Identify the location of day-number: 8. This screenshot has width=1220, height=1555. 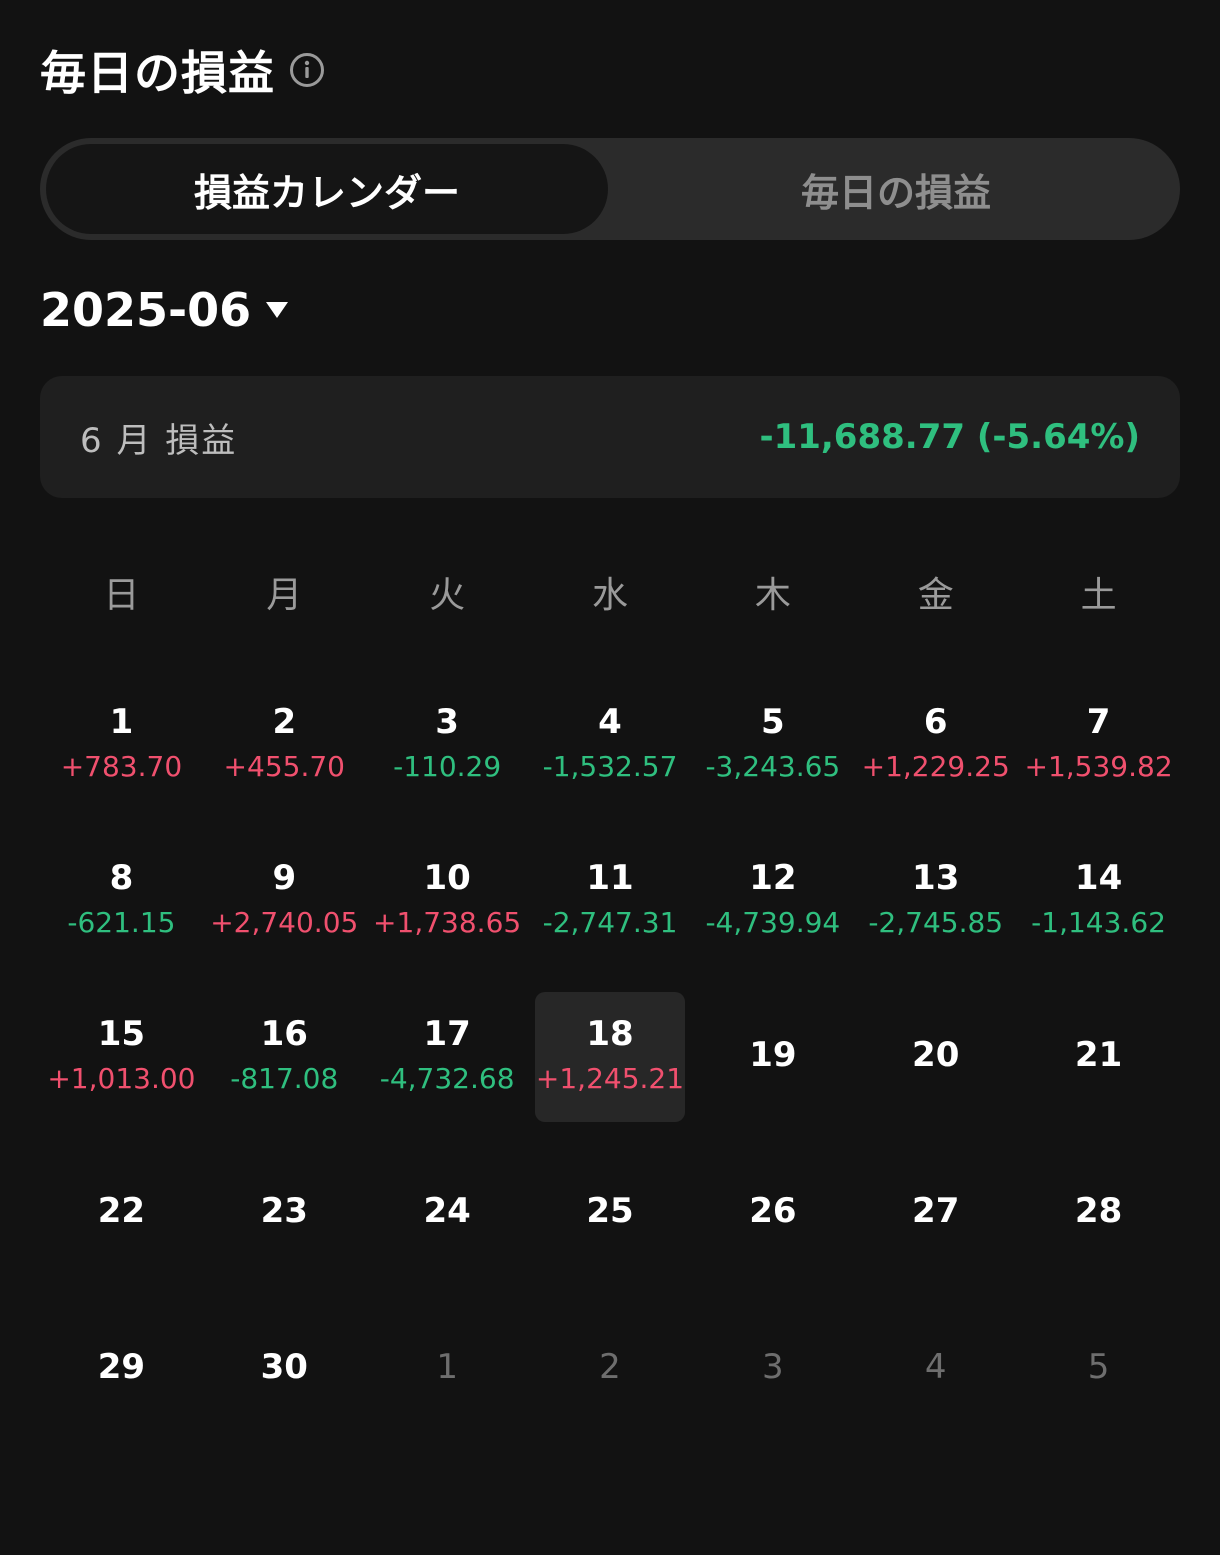
(121, 878).